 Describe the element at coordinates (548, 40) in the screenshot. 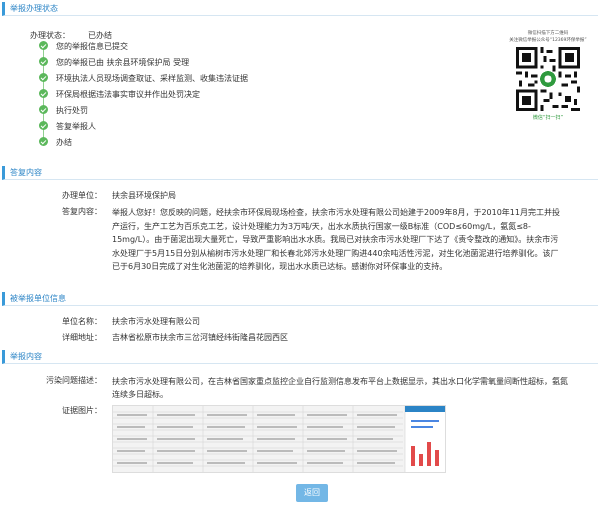

I see `qr-title-line2: 关注微信举报公众号“12369环保举报”` at that location.